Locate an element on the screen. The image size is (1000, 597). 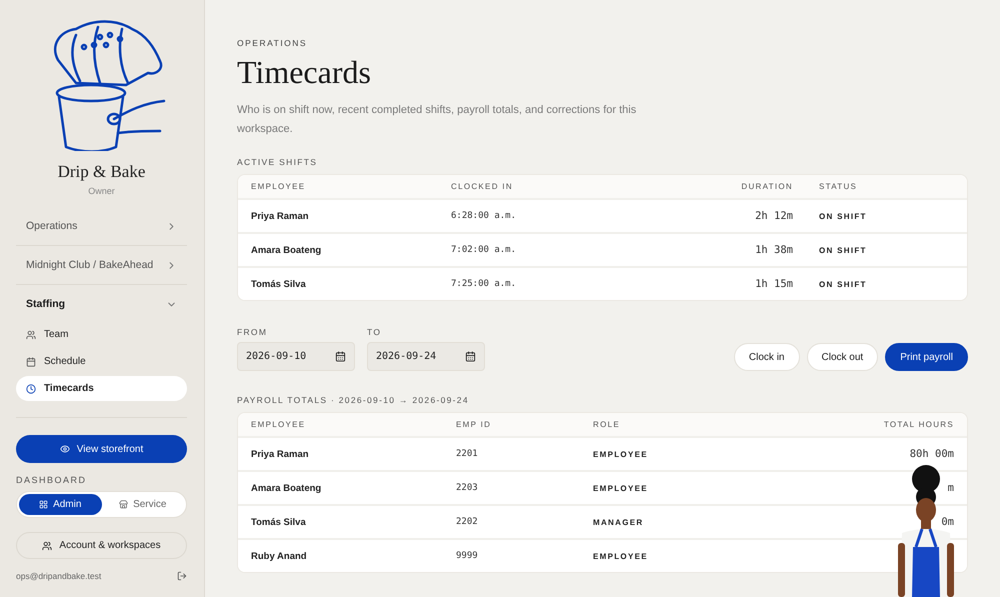
nav-group: Midnight Club / BakeAhead is located at coordinates (101, 265).